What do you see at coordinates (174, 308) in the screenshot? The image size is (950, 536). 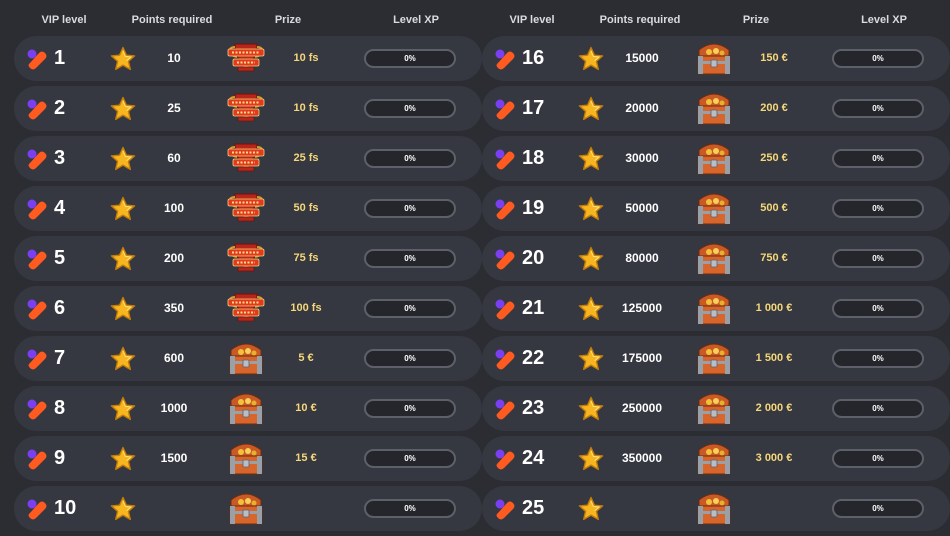 I see `points-required: 350` at bounding box center [174, 308].